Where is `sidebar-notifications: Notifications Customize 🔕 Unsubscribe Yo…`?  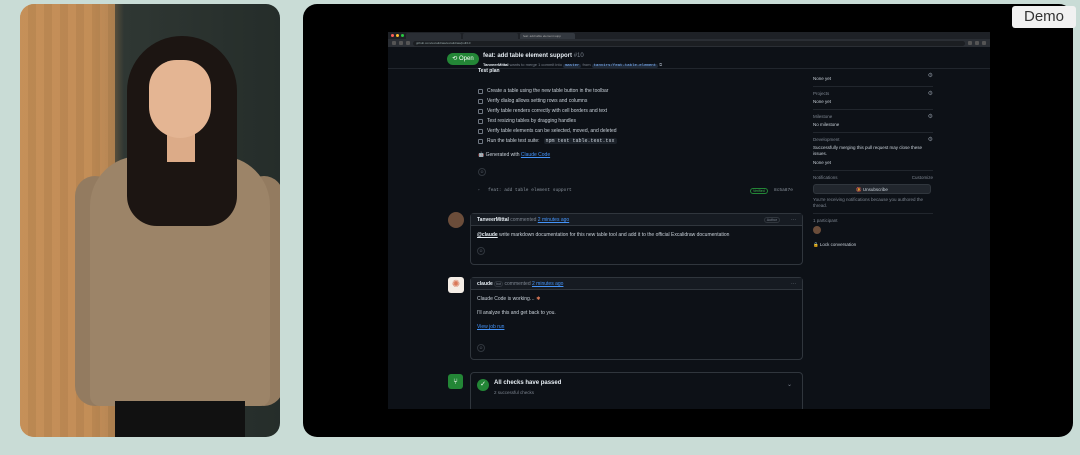
sidebar-notifications: Notifications Customize 🔕 Unsubscribe Yo… is located at coordinates (873, 192).